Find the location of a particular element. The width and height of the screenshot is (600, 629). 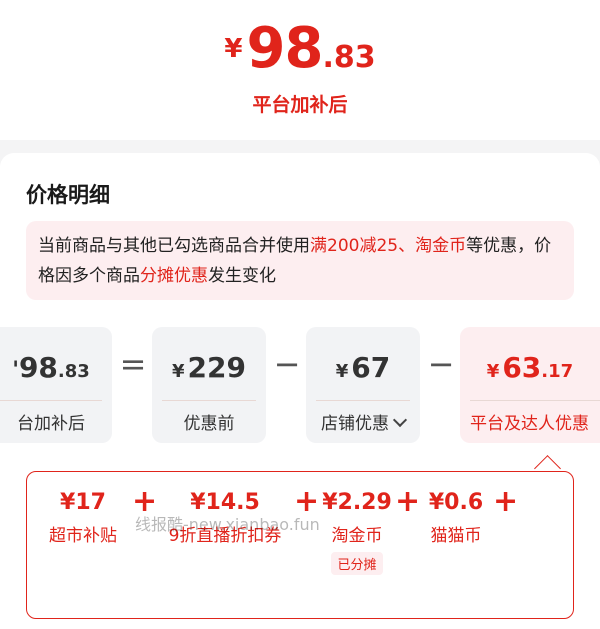

price-decimal: .83 is located at coordinates (349, 57).